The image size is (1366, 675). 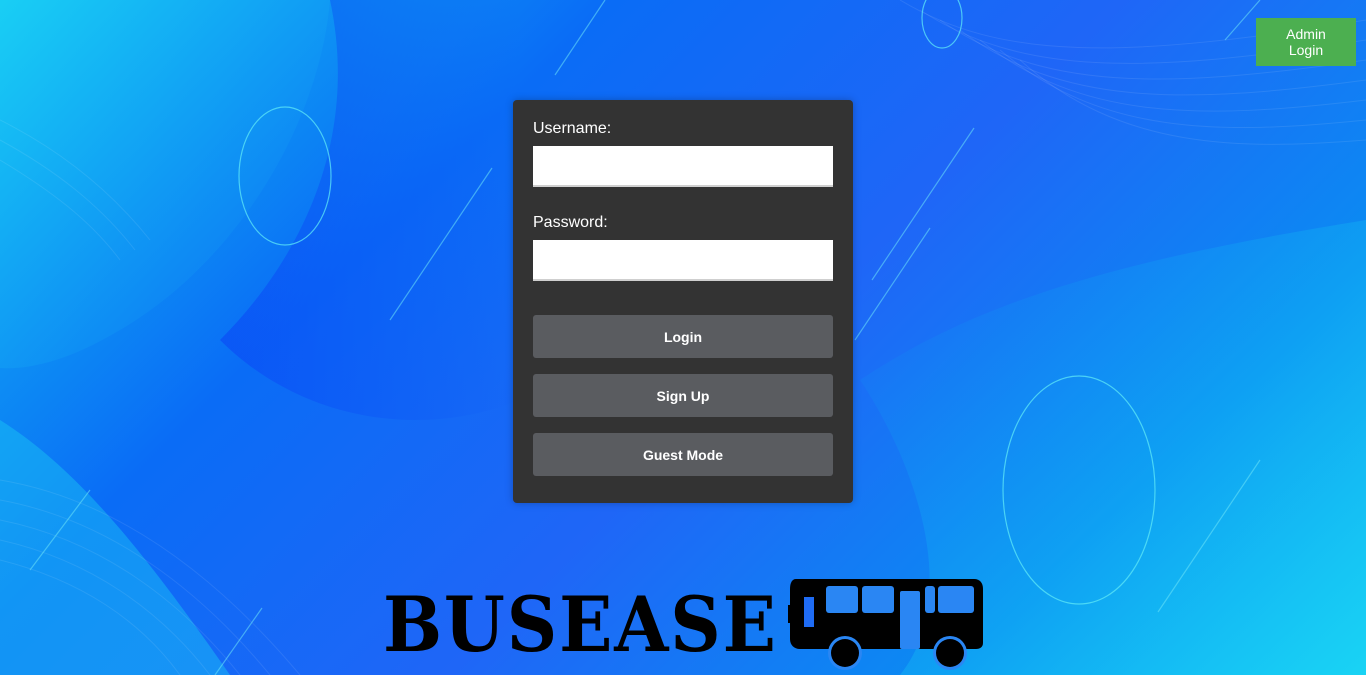 What do you see at coordinates (1306, 42) in the screenshot?
I see `admin-login-button: Admin Login` at bounding box center [1306, 42].